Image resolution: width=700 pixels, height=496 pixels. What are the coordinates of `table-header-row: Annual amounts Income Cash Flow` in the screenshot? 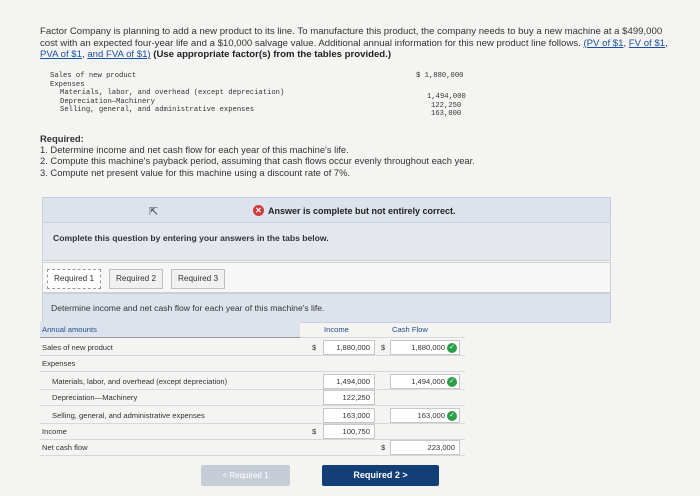 It's located at (252, 330).